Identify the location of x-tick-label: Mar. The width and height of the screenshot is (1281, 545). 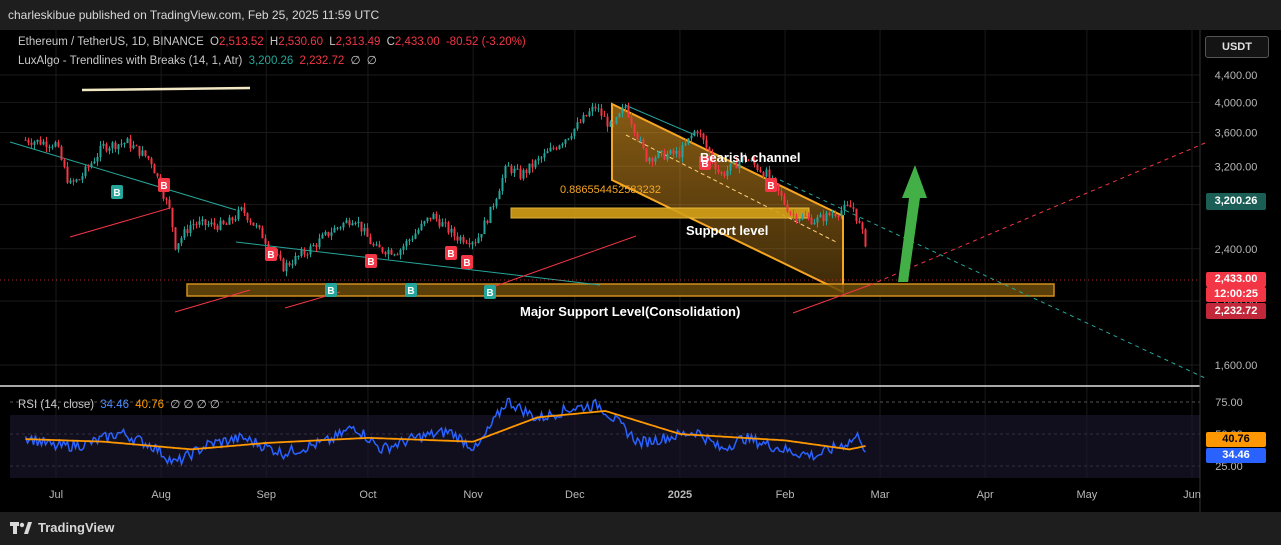
(880, 495).